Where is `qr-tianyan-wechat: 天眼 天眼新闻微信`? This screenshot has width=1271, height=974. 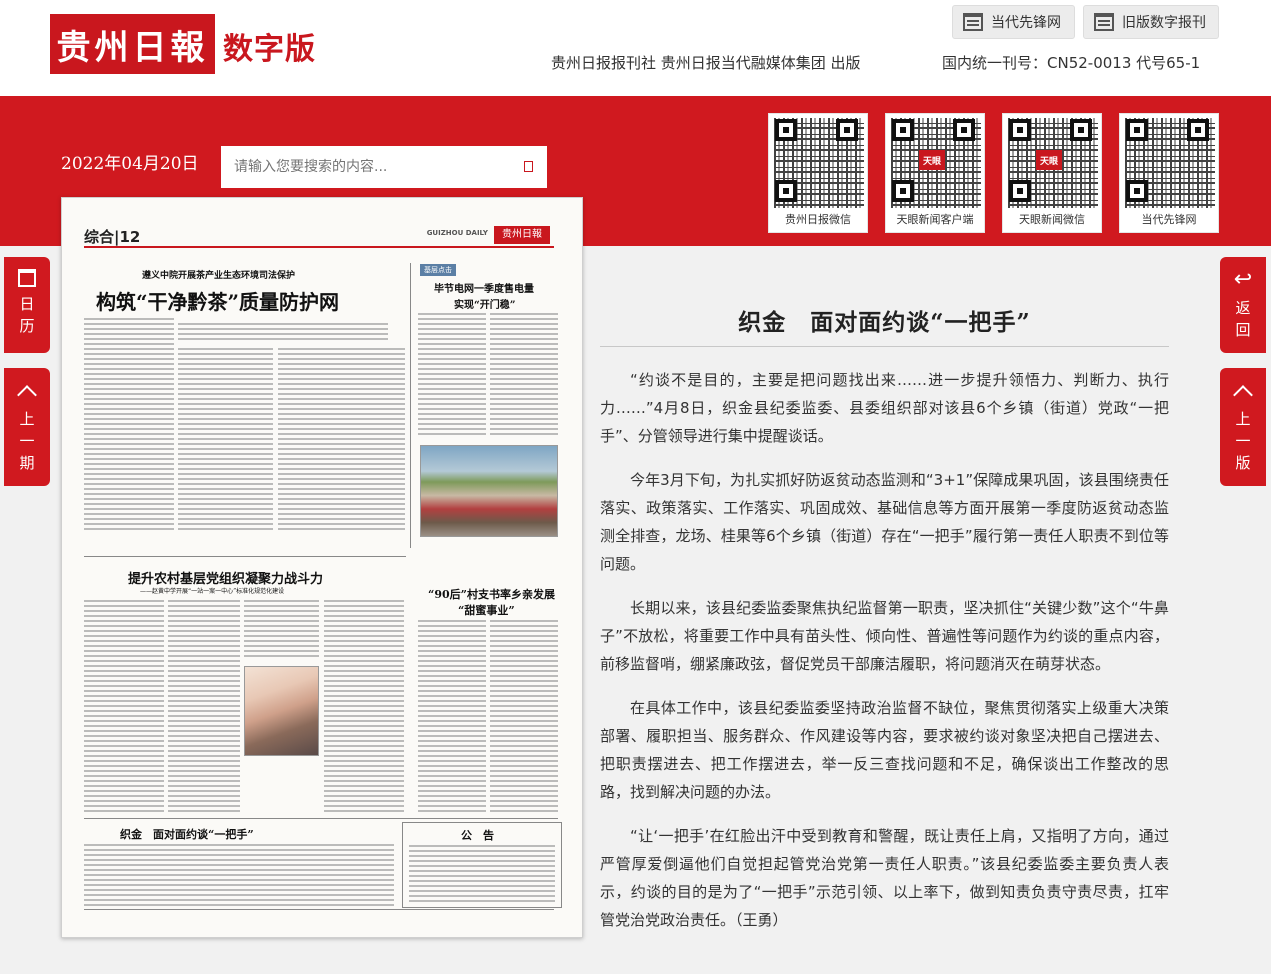
qr-tianyan-wechat: 天眼 天眼新闻微信 is located at coordinates (1052, 173).